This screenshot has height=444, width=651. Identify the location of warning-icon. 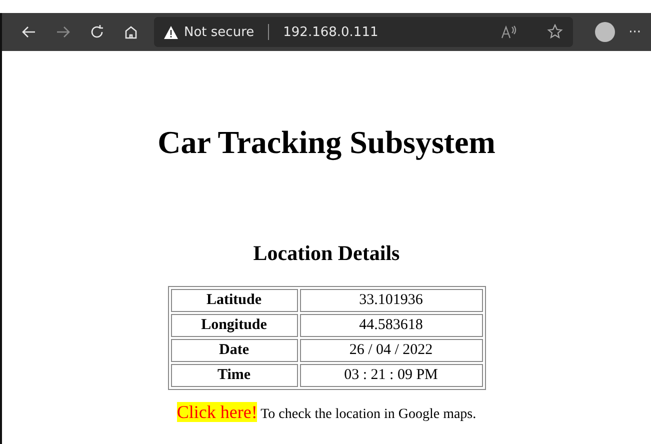
(171, 32).